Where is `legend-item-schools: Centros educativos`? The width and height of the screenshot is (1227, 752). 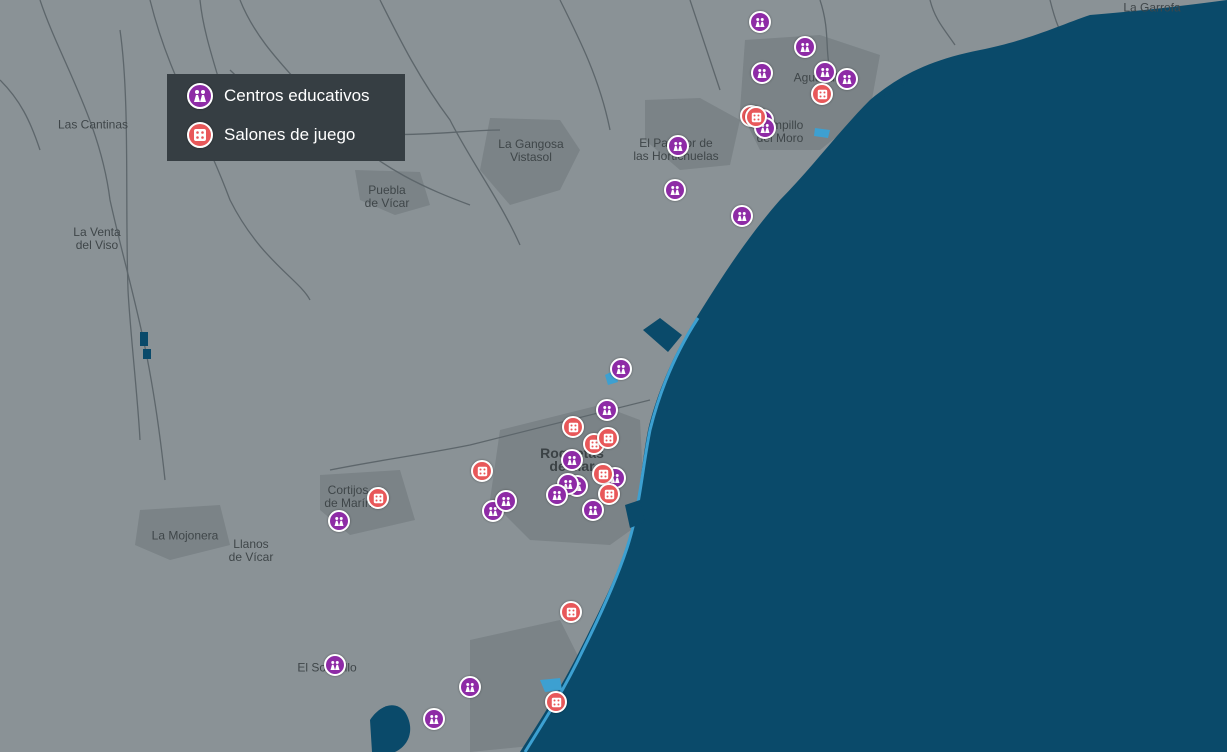 legend-item-schools: Centros educativos is located at coordinates (278, 96).